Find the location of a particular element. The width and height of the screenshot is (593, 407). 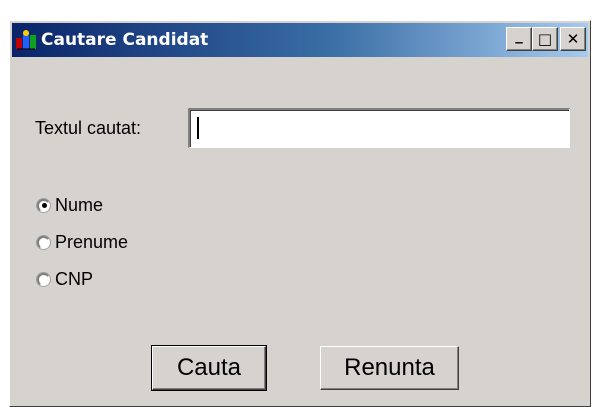

radio-button-nume is located at coordinates (43, 205).